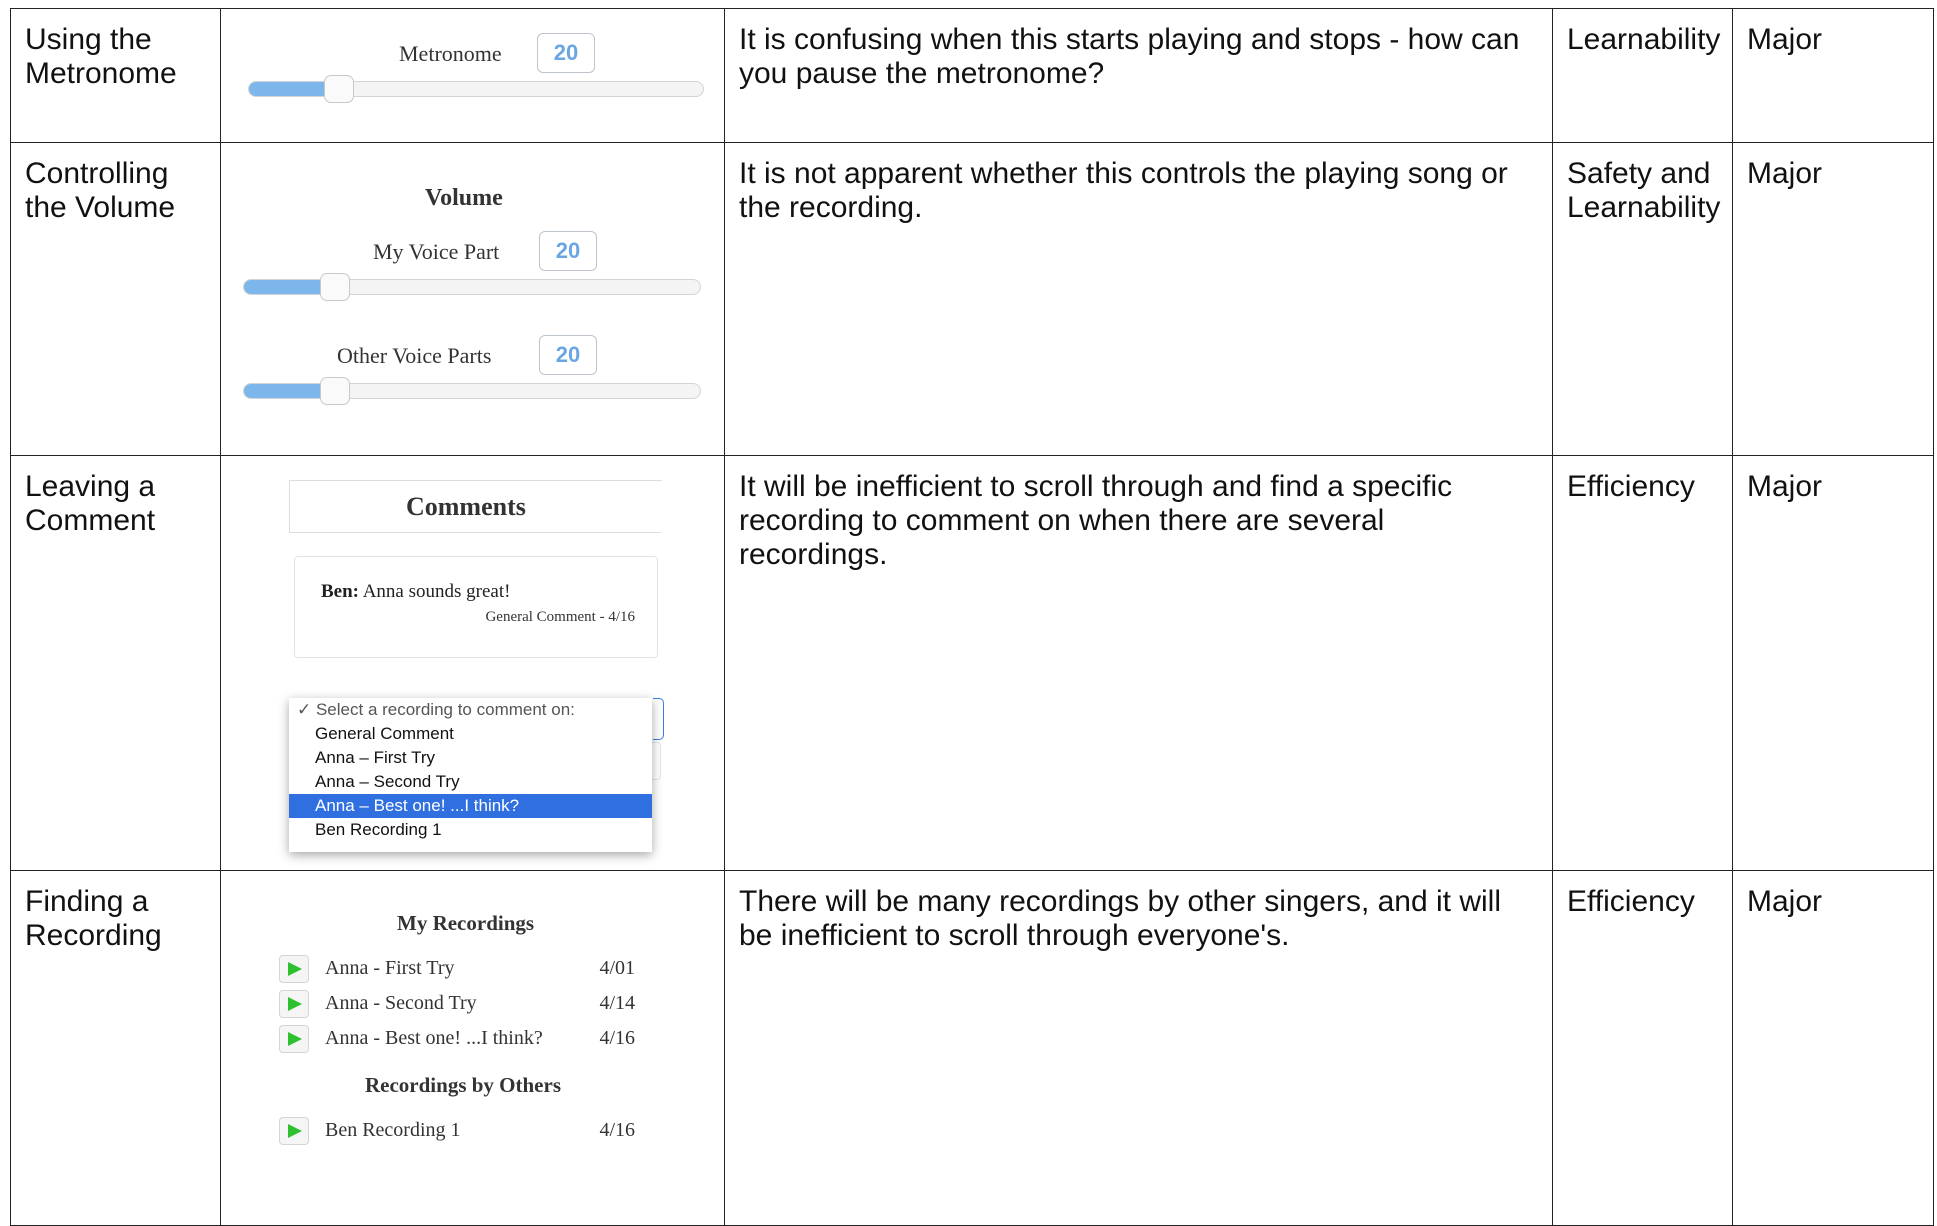  Describe the element at coordinates (469, 1132) in the screenshot. I see `recording-row: Ben Recording 1 4/16` at that location.